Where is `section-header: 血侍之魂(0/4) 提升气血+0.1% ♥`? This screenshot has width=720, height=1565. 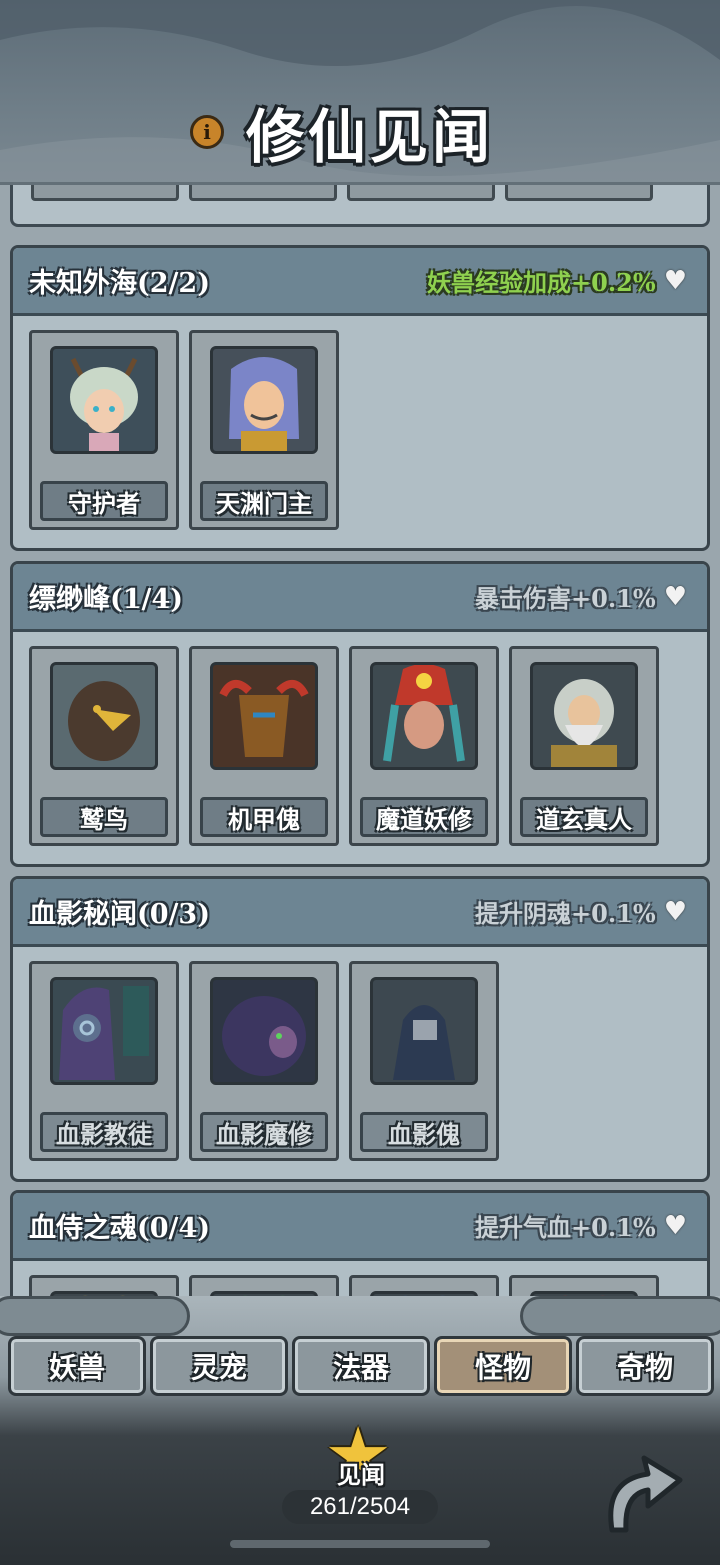
section-header: 血侍之魂(0/4) 提升气血+0.1% ♥ is located at coordinates (360, 1227).